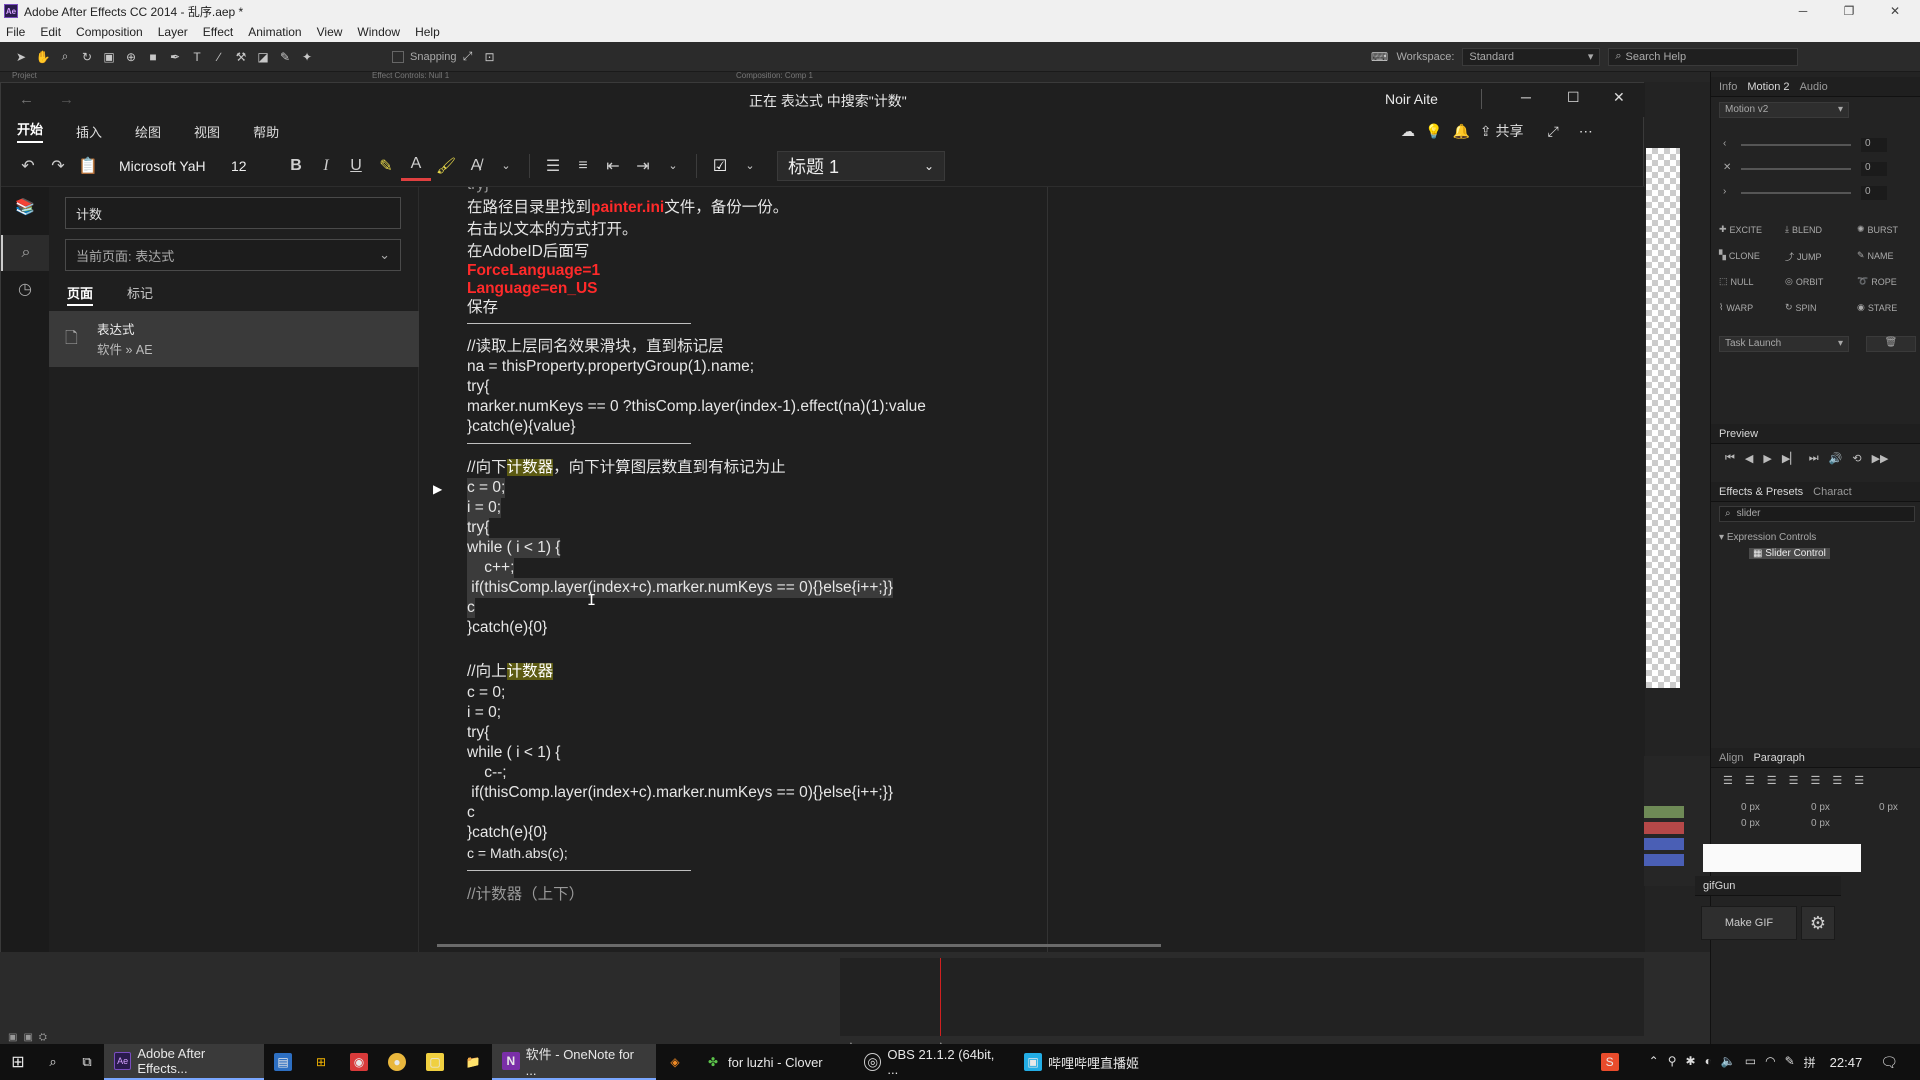 This screenshot has width=1920, height=1080. Describe the element at coordinates (173, 32) in the screenshot. I see `menu-layer: Layer` at that location.